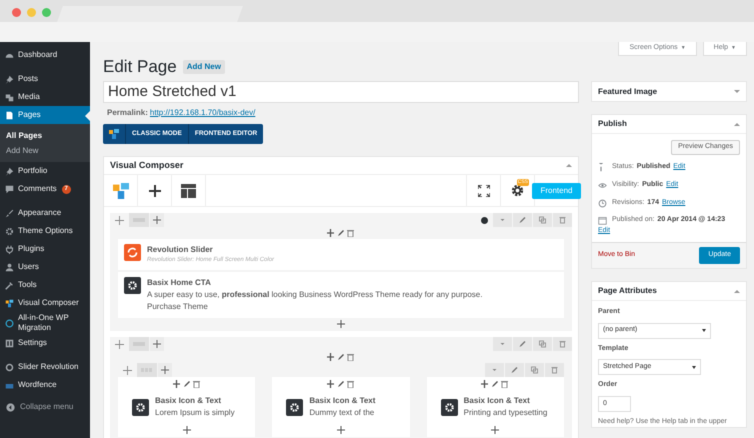 This screenshot has height=438, width=754. I want to click on menu-item: Pages, so click(45, 115).